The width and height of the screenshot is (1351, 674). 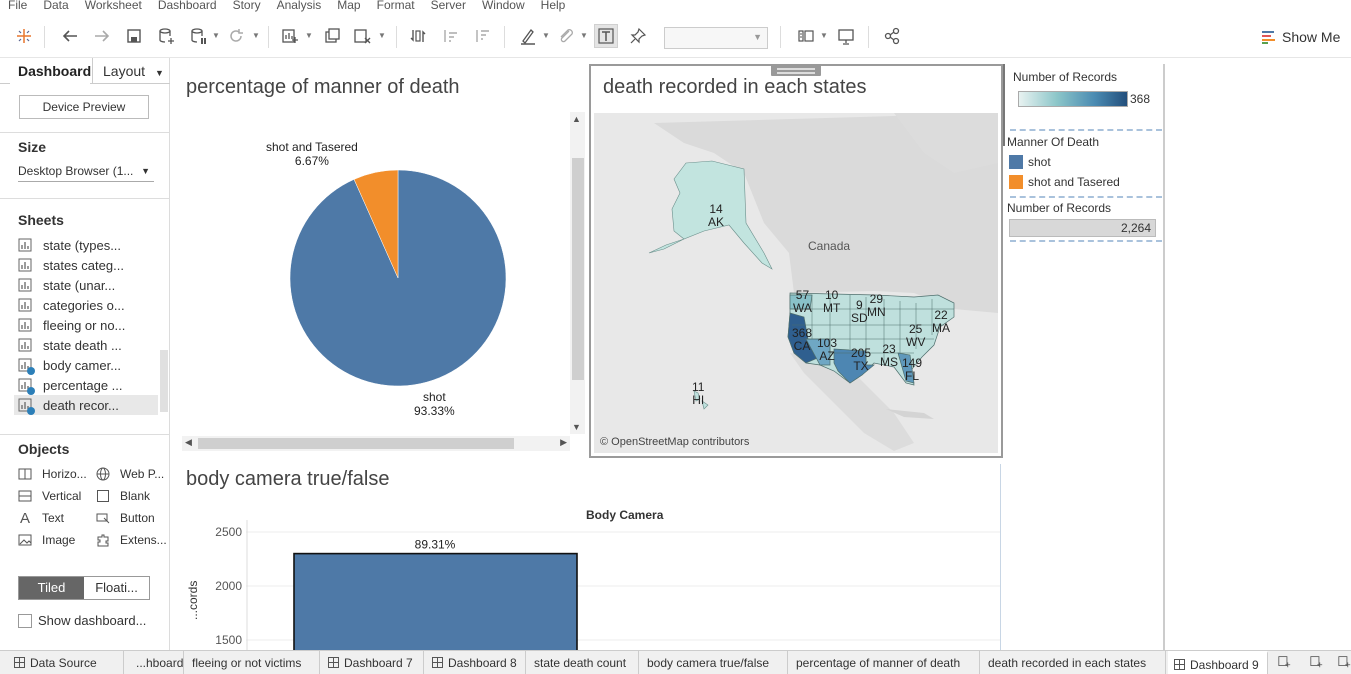 I want to click on pie-chart, so click(x=398, y=278).